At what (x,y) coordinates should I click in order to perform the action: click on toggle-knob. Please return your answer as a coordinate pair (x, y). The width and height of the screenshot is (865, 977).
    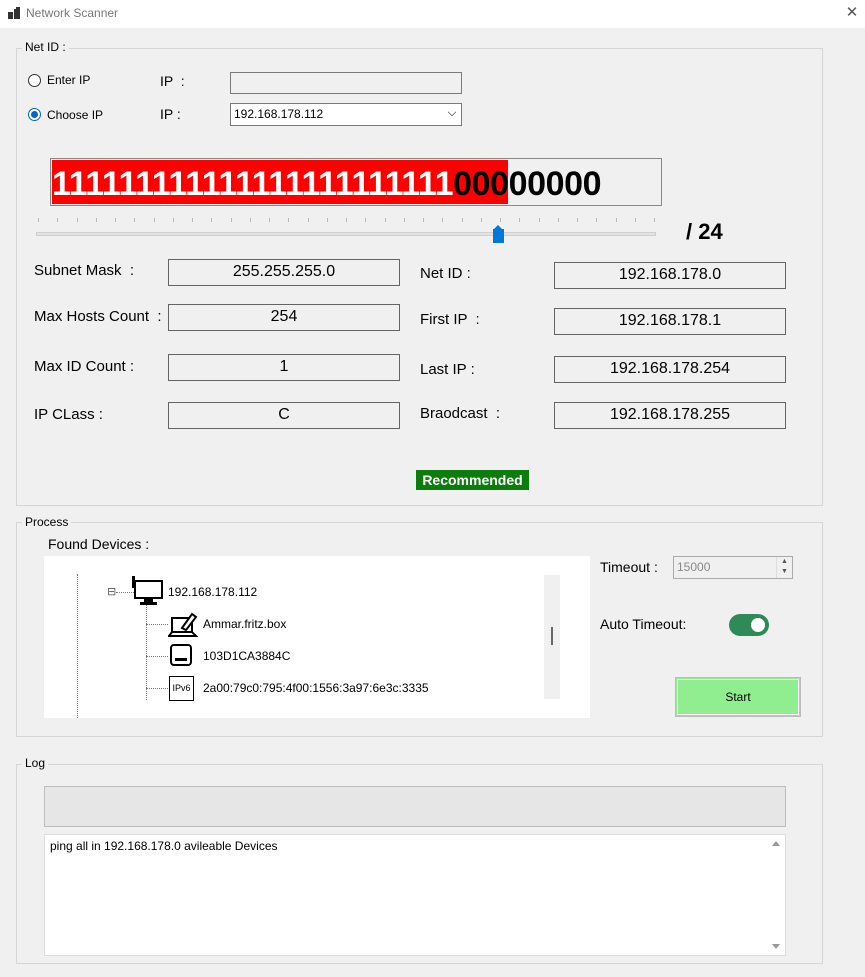
    Looking at the image, I should click on (758, 625).